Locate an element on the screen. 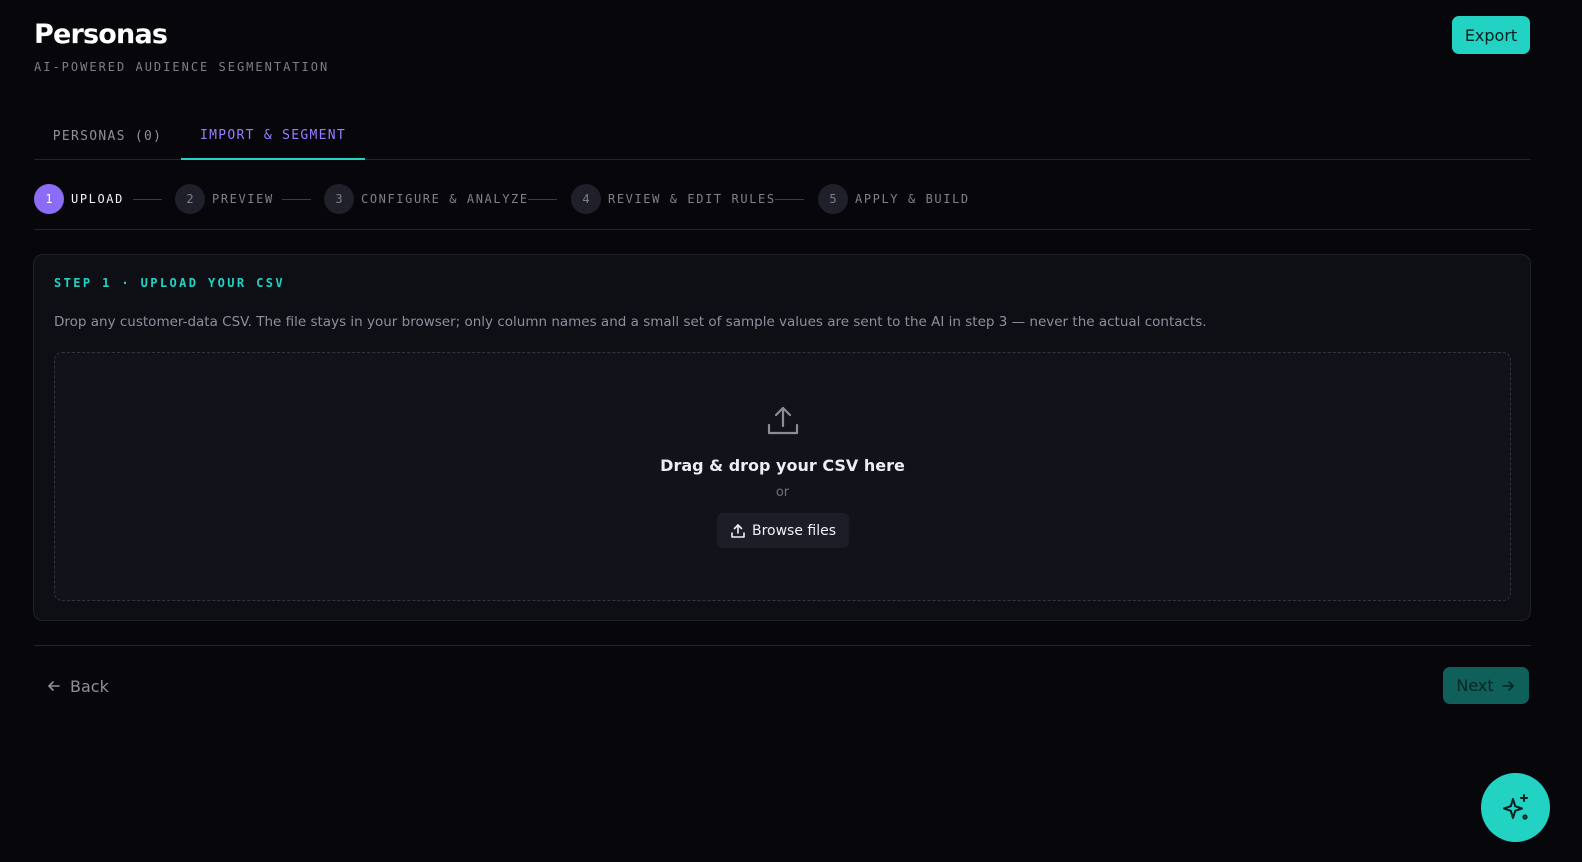 This screenshot has height=862, width=1582. step-apply-build: 5 APPLY & BUILD is located at coordinates (894, 199).